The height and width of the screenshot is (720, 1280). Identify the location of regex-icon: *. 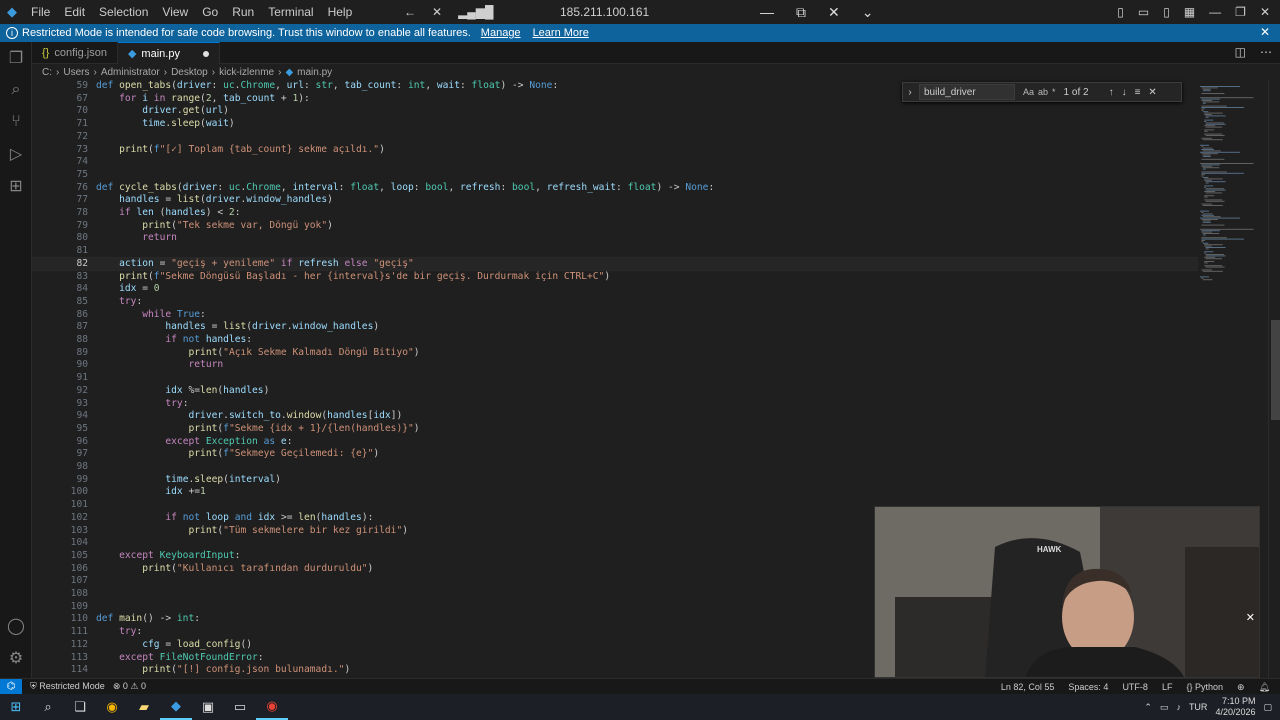
(1054, 92).